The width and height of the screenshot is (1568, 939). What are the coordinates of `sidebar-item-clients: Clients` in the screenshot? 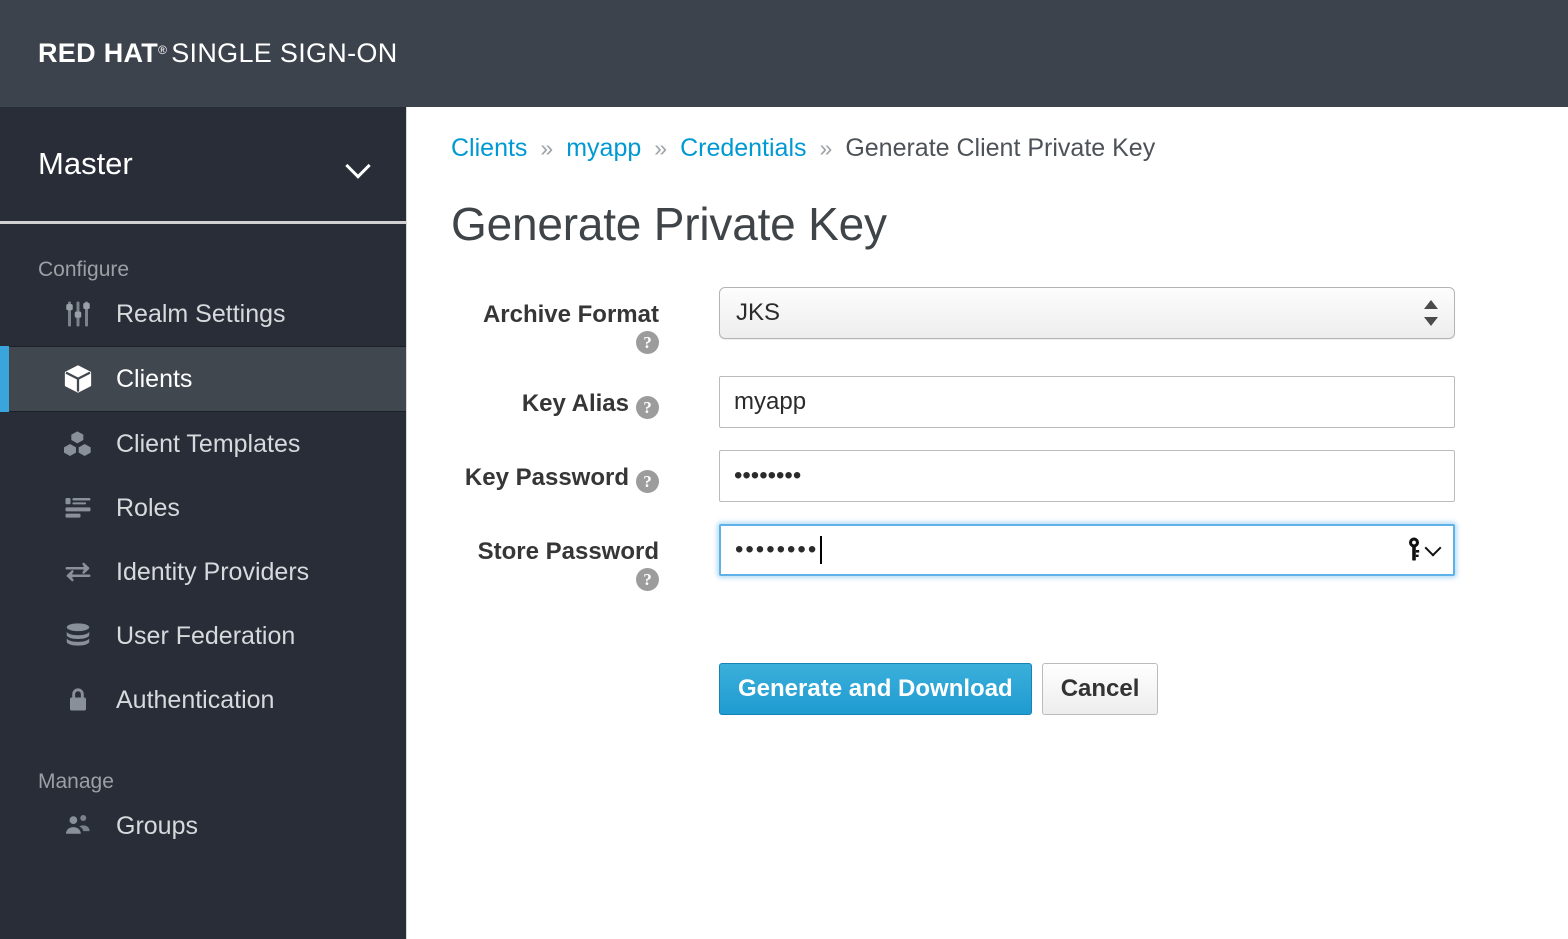 It's located at (203, 379).